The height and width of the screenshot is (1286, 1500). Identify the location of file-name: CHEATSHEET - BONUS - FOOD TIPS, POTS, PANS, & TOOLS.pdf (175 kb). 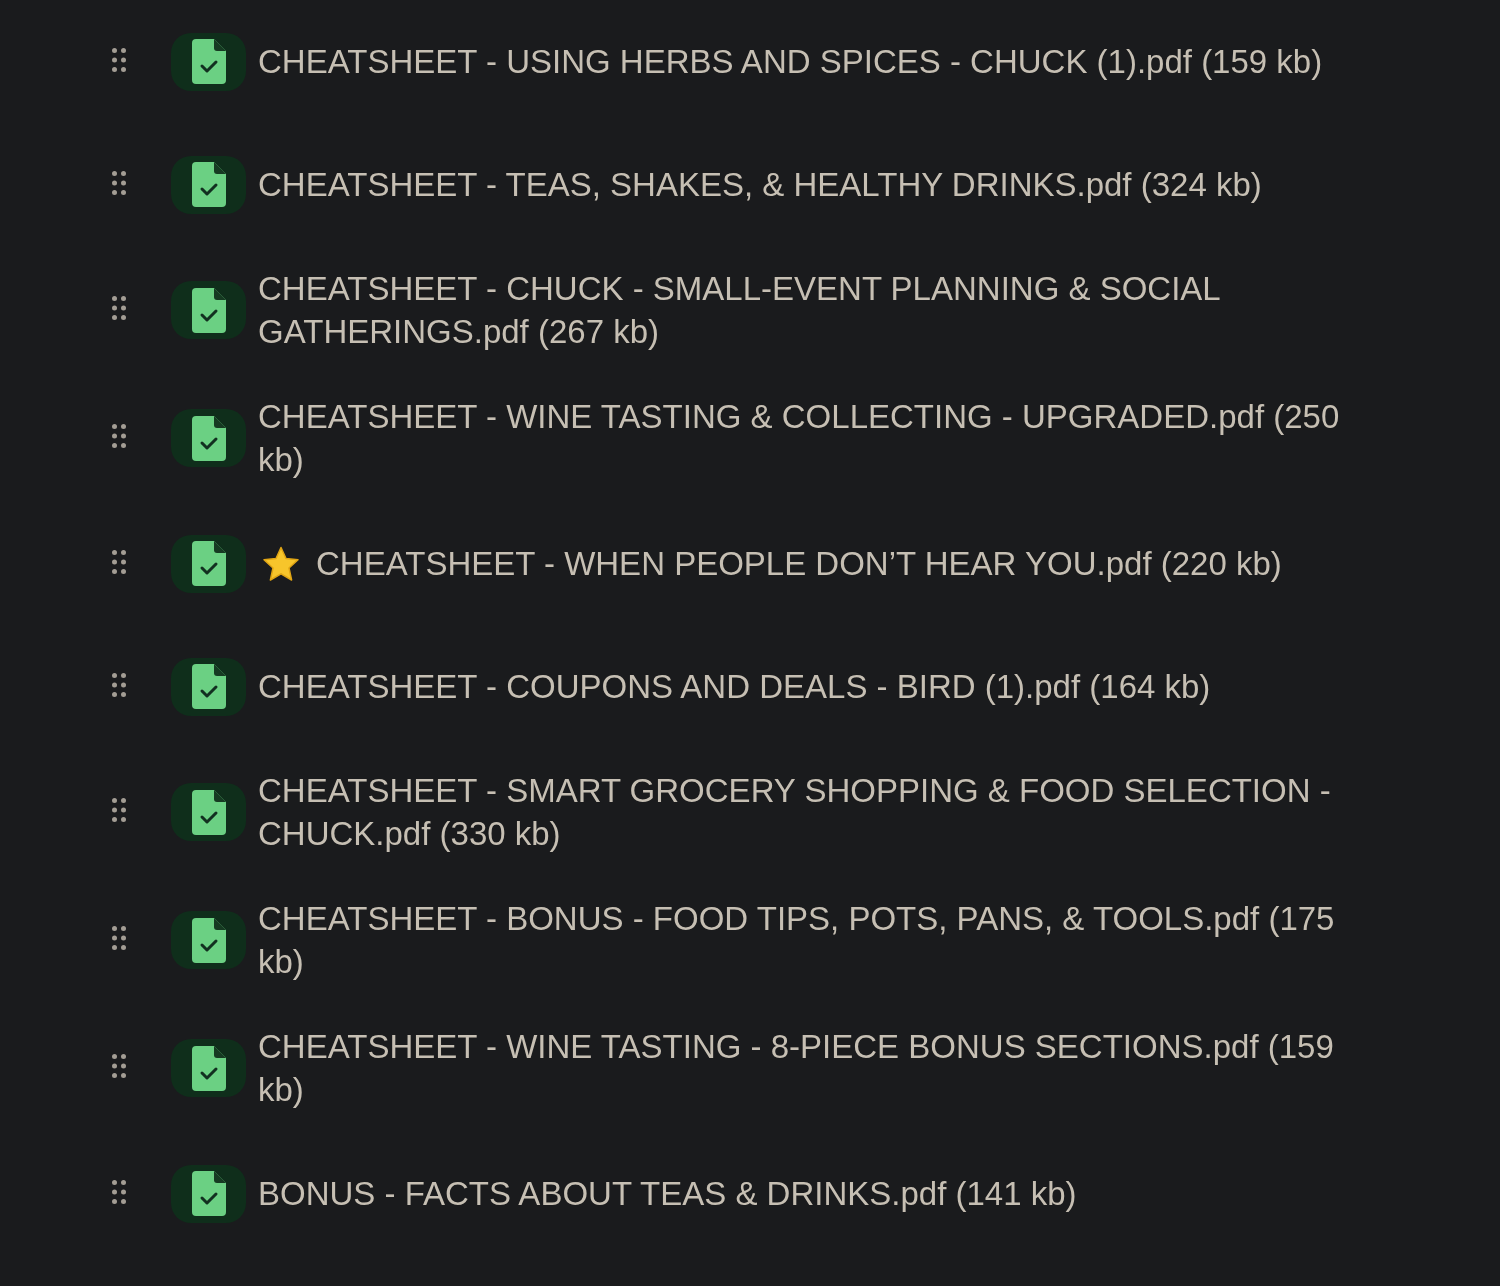
(797, 940).